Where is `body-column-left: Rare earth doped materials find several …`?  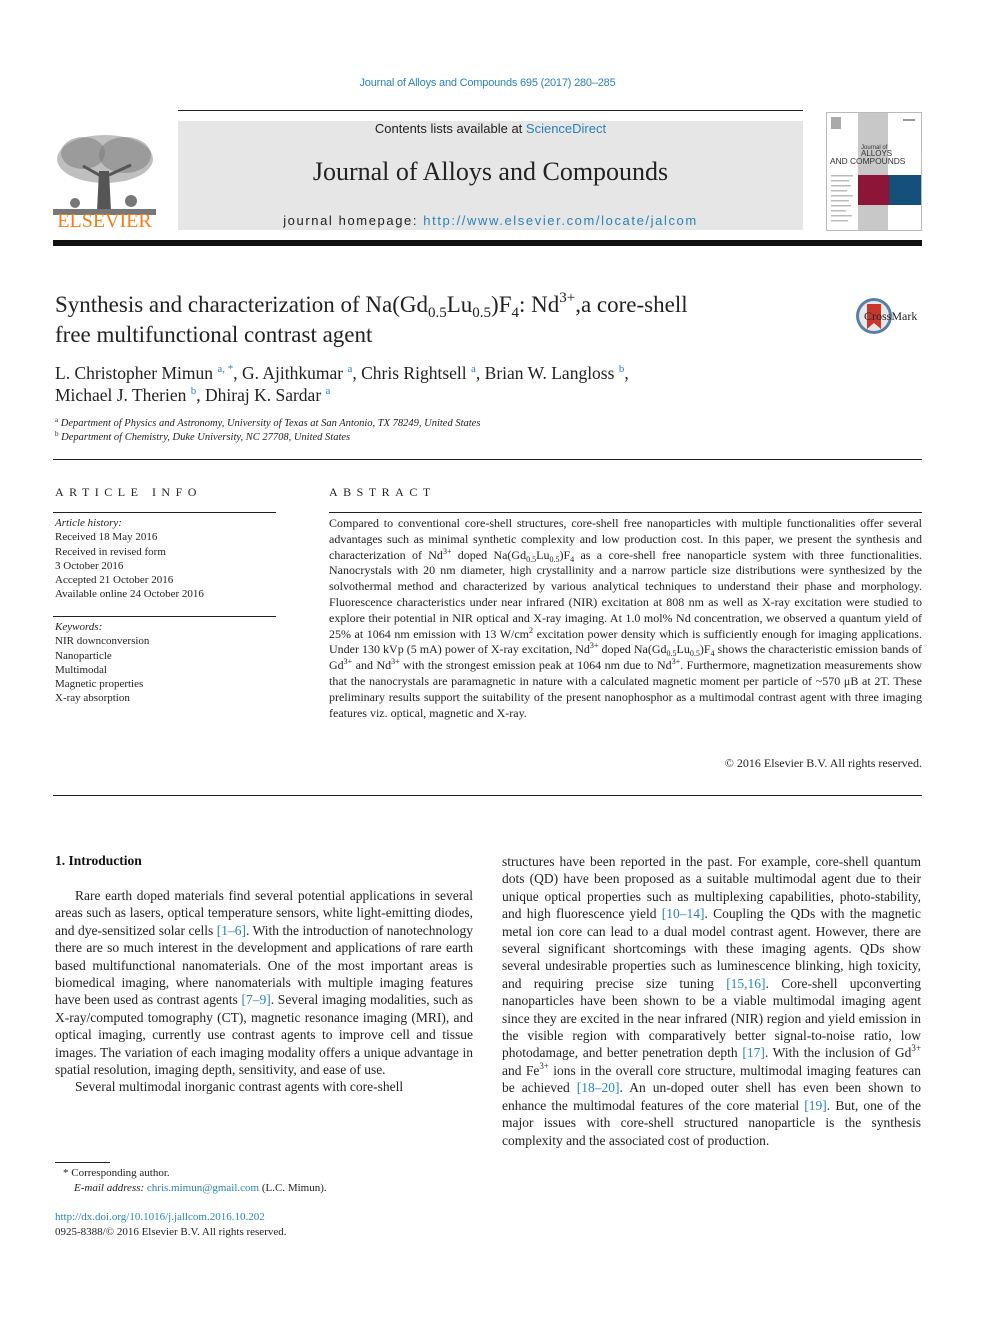 body-column-left: Rare earth doped materials find several … is located at coordinates (264, 991).